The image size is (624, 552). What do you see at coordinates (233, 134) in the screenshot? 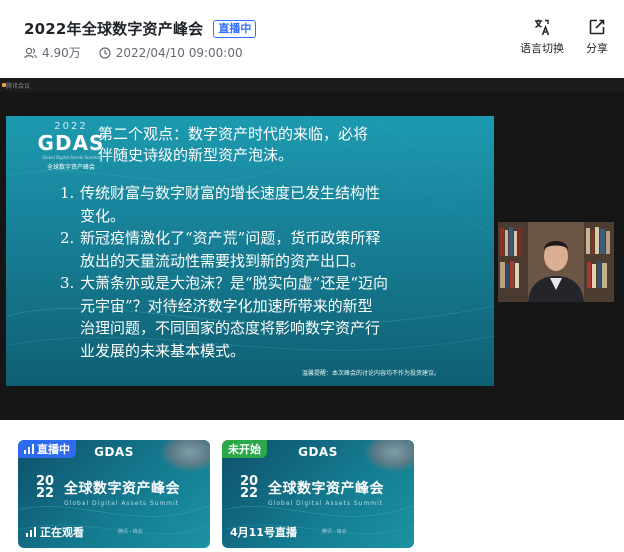
I see `slide-heading-line: 第二个观点：数字资产时代的来临，必将` at bounding box center [233, 134].